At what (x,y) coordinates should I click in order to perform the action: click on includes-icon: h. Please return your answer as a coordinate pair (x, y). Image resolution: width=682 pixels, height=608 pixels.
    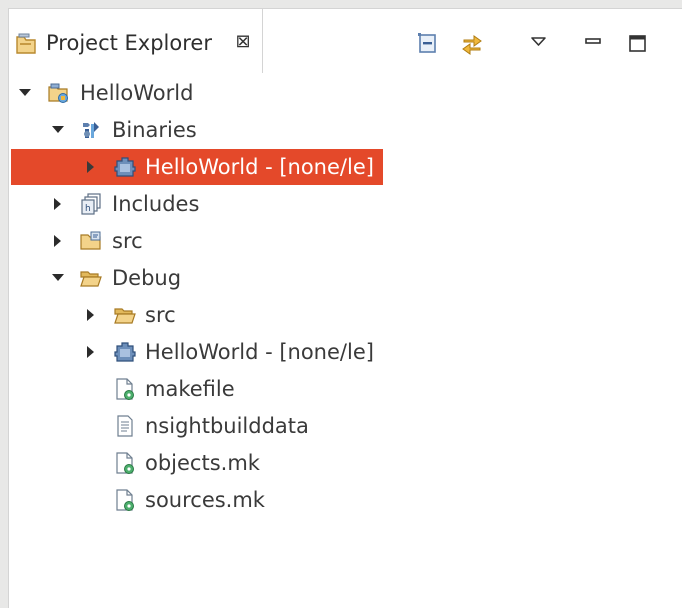
    Looking at the image, I should click on (91, 204).